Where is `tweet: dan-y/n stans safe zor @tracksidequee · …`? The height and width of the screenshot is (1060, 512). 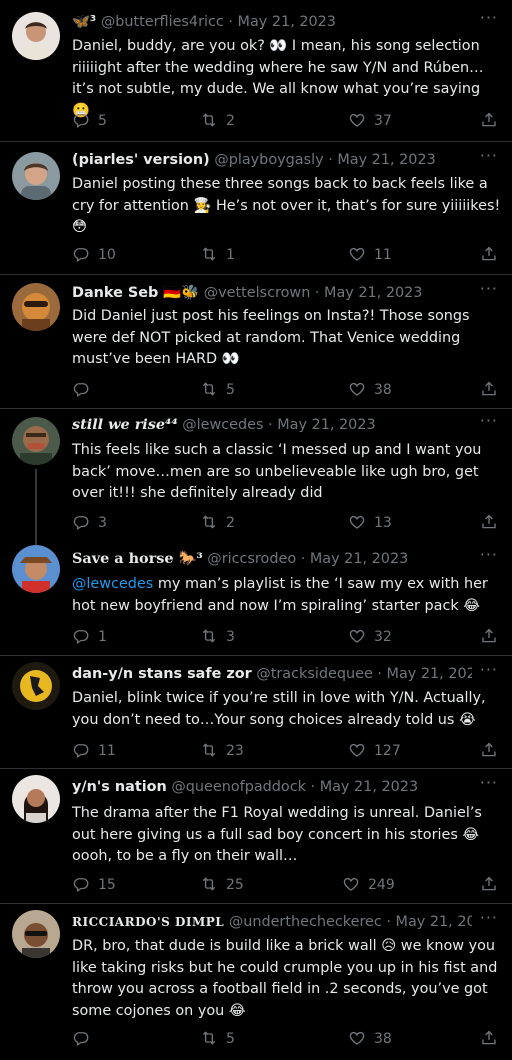
tweet: dan-y/n stans safe zor @tracksidequee · … is located at coordinates (256, 712).